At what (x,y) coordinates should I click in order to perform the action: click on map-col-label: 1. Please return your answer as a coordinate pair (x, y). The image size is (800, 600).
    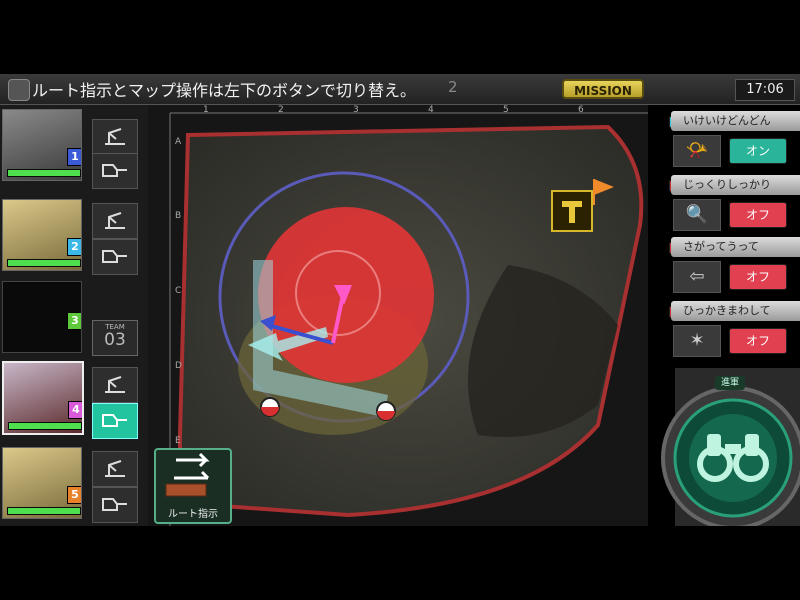
    Looking at the image, I should click on (206, 110).